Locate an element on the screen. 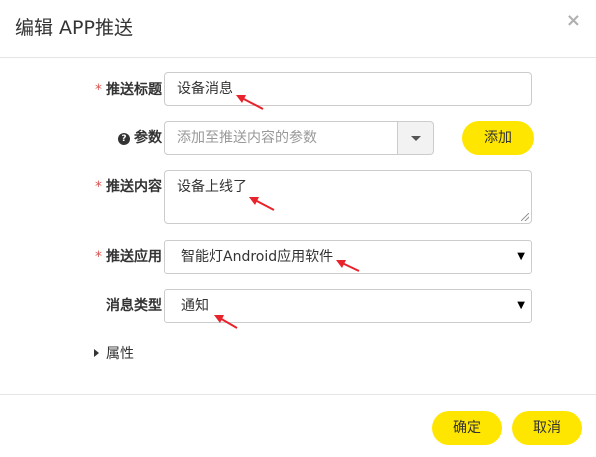  push-app-label: * 推送应用 is located at coordinates (128, 257).